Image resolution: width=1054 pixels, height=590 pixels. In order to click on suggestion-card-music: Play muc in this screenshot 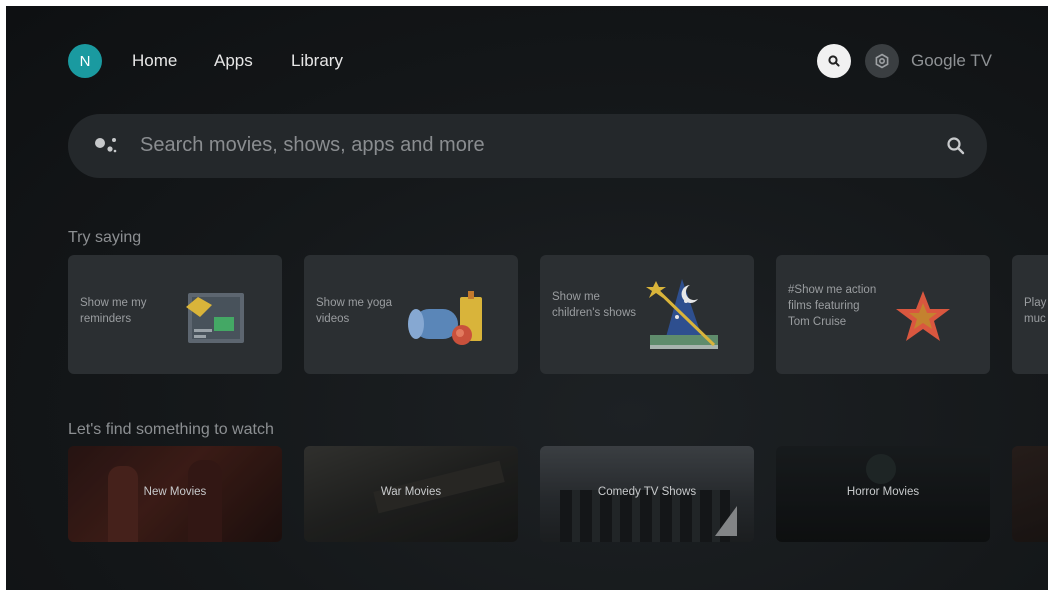, I will do `click(1030, 314)`.